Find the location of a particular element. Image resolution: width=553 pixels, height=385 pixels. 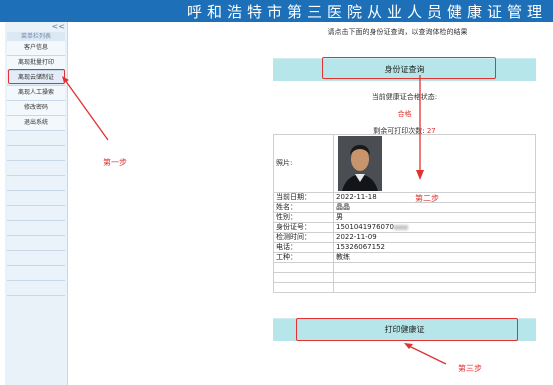

step2-arrowhead is located at coordinates (420, 175).